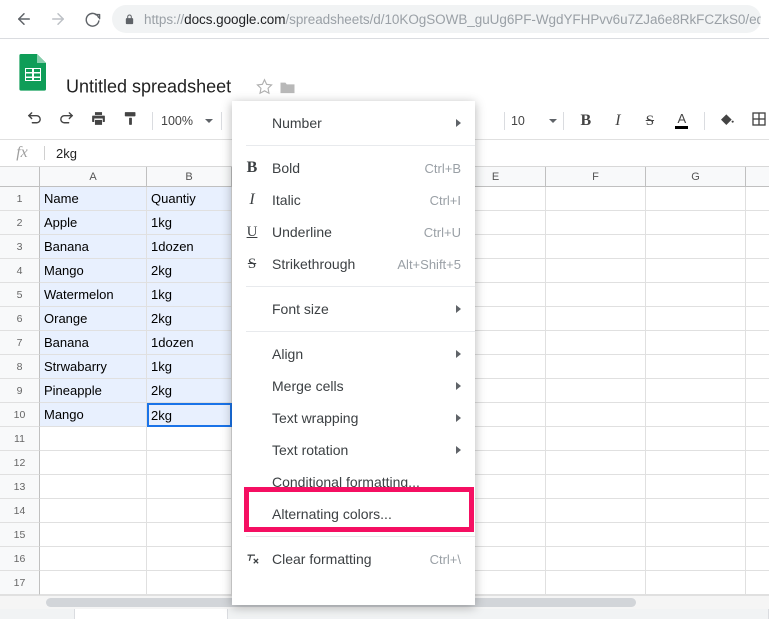  What do you see at coordinates (93, 319) in the screenshot?
I see `cell-A6: Orange` at bounding box center [93, 319].